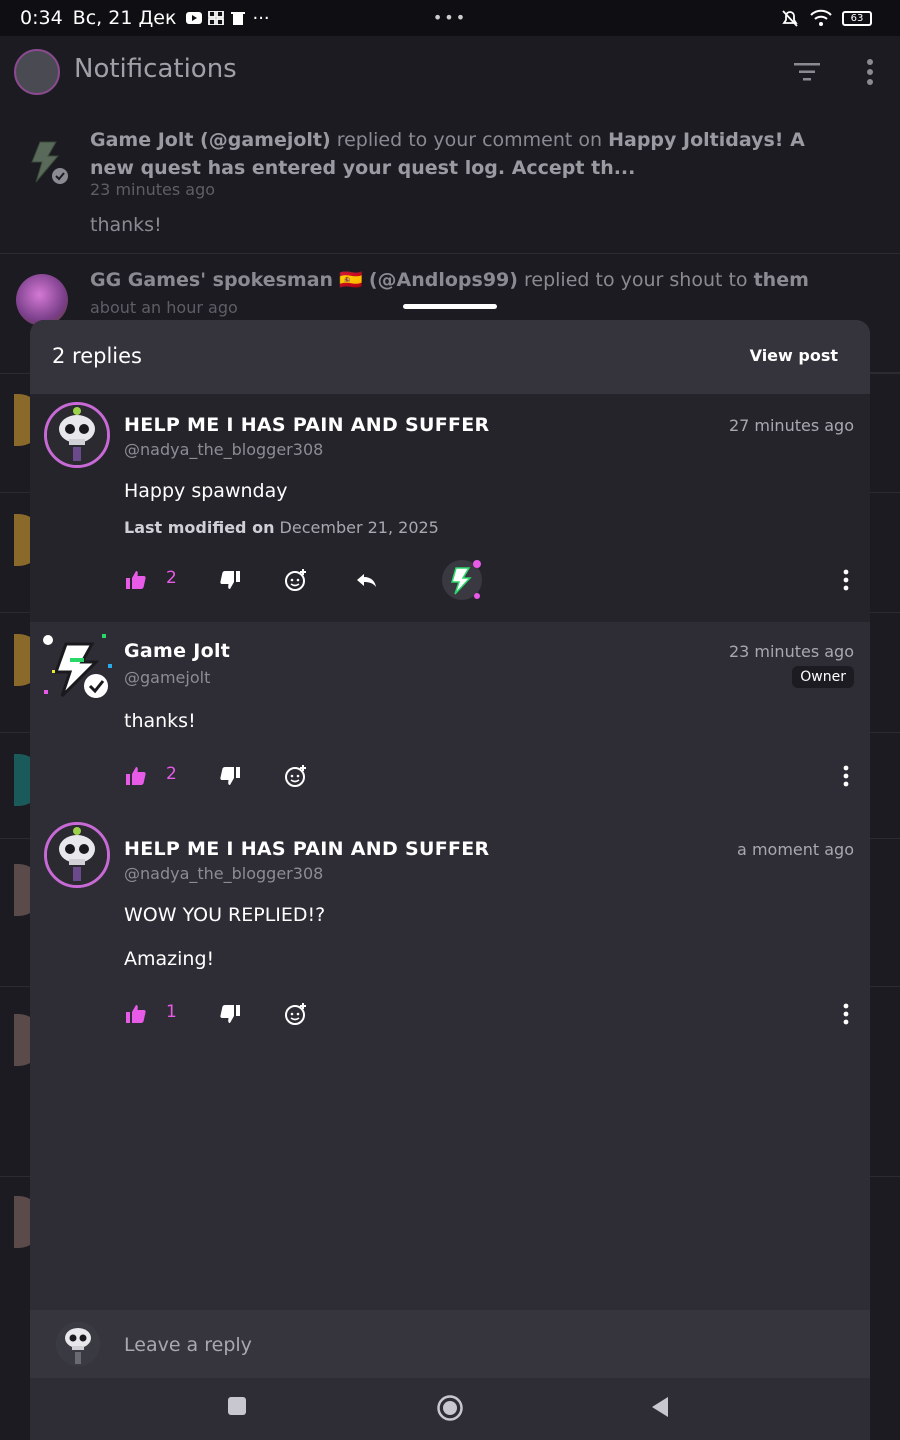 The image size is (900, 1440). Describe the element at coordinates (211, 280) in the screenshot. I see `notification-author: GG Games' spokesman` at that location.